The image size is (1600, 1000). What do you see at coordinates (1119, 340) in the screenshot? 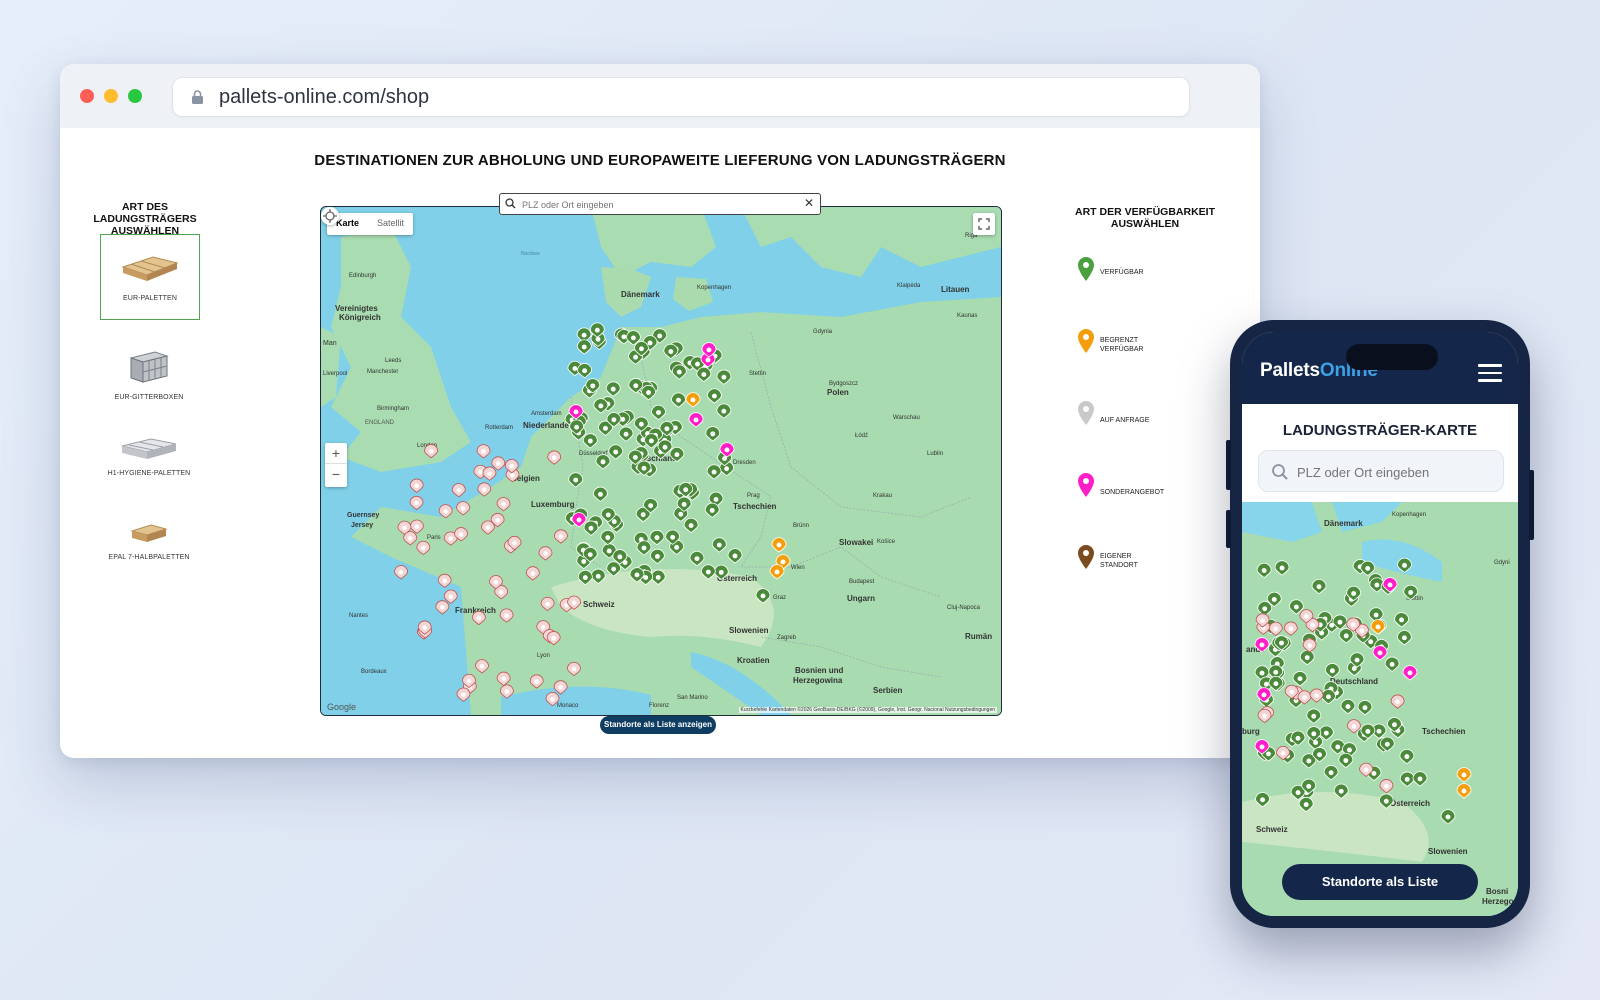
I see `legend-label: BEGRENZT` at bounding box center [1119, 340].